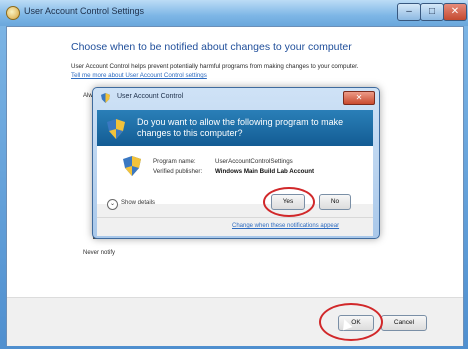 The image size is (468, 349). Describe the element at coordinates (234, 13) in the screenshot. I see `title-bar: User Account Control Settings – □ ✕` at that location.